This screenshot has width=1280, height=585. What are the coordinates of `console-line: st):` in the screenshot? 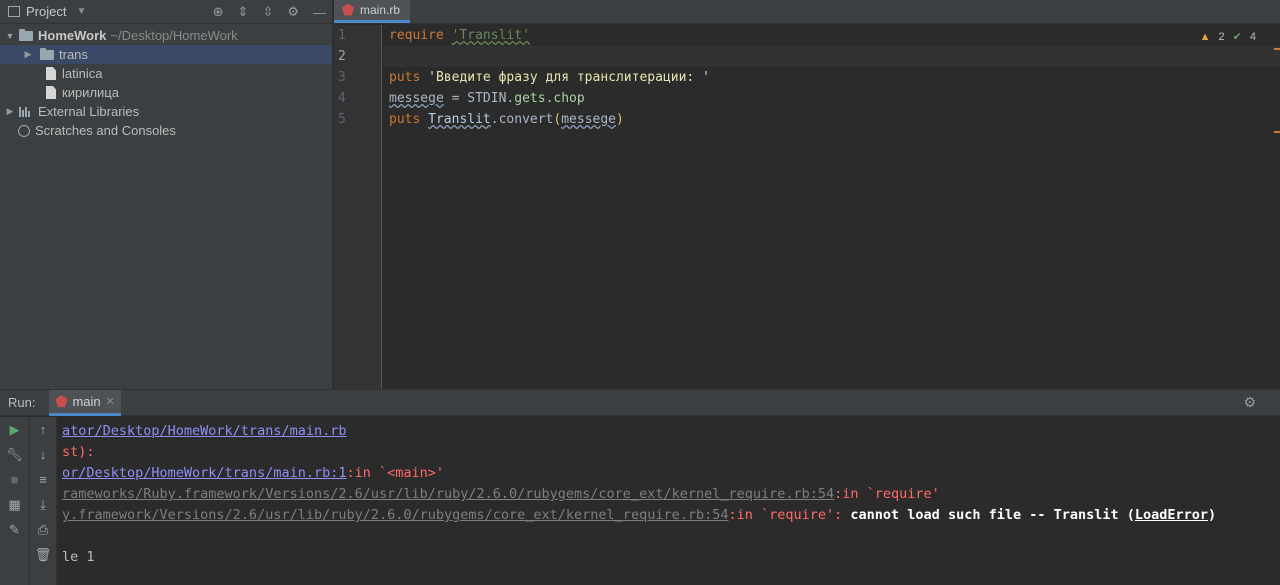 It's located at (78, 452).